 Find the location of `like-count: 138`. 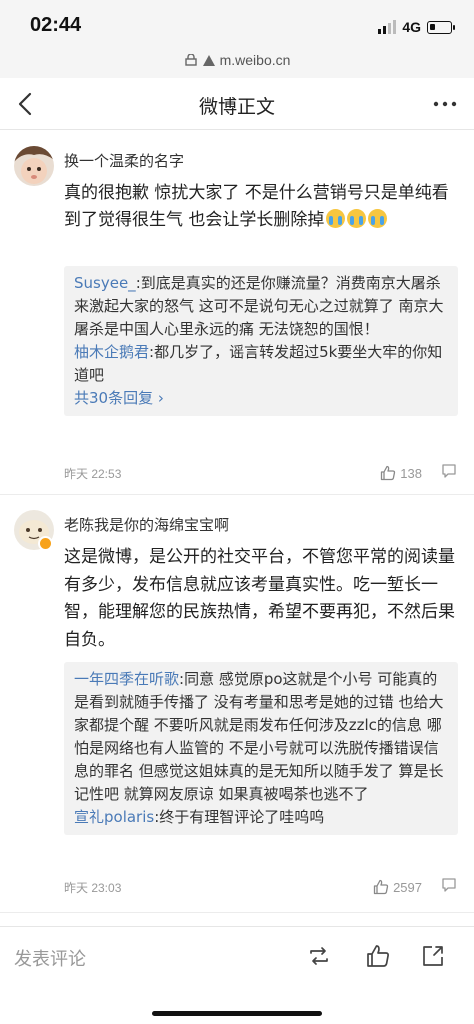

like-count: 138 is located at coordinates (411, 473).